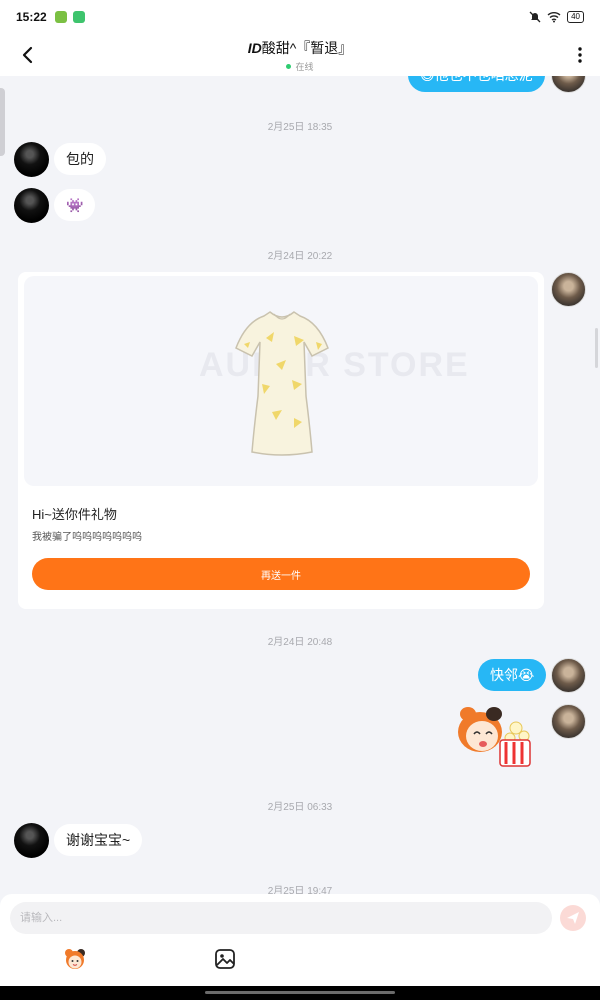 The image size is (600, 1000). Describe the element at coordinates (60, 17) in the screenshot. I see `app-notification-icon` at that location.